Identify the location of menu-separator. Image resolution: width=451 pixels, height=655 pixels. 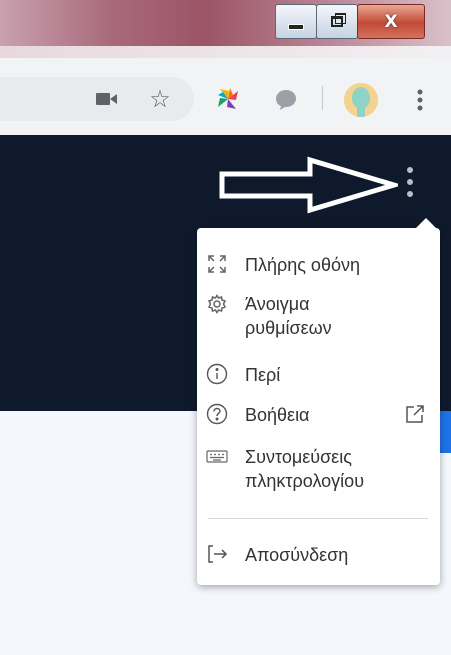
(318, 518).